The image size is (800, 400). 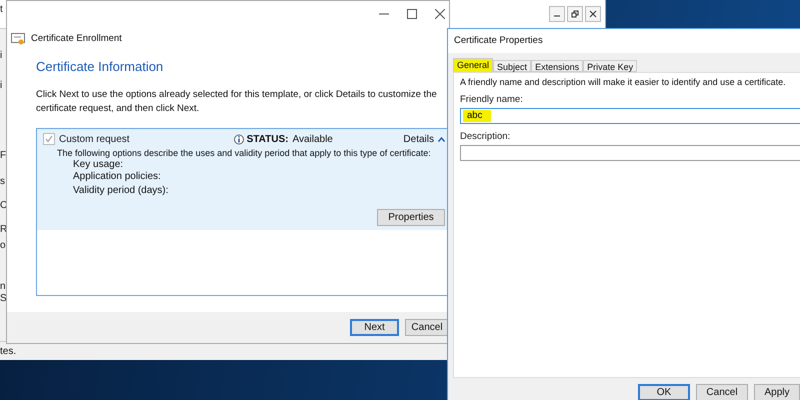 I want to click on cut-text: o, so click(x=3, y=245).